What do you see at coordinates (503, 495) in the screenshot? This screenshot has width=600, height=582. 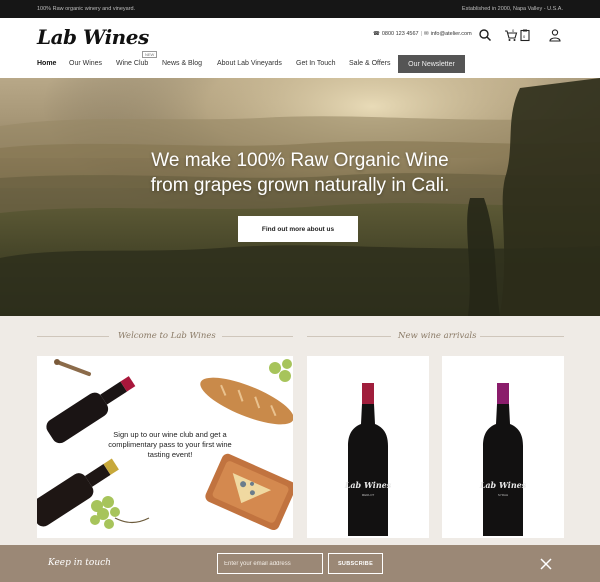 I see `bottle-label-type: SYRAH` at bounding box center [503, 495].